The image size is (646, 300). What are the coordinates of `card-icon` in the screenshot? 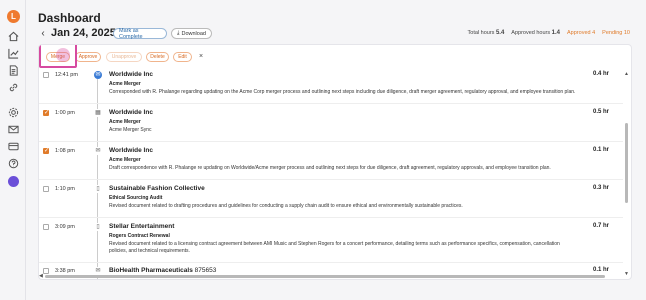 It's located at (13, 146).